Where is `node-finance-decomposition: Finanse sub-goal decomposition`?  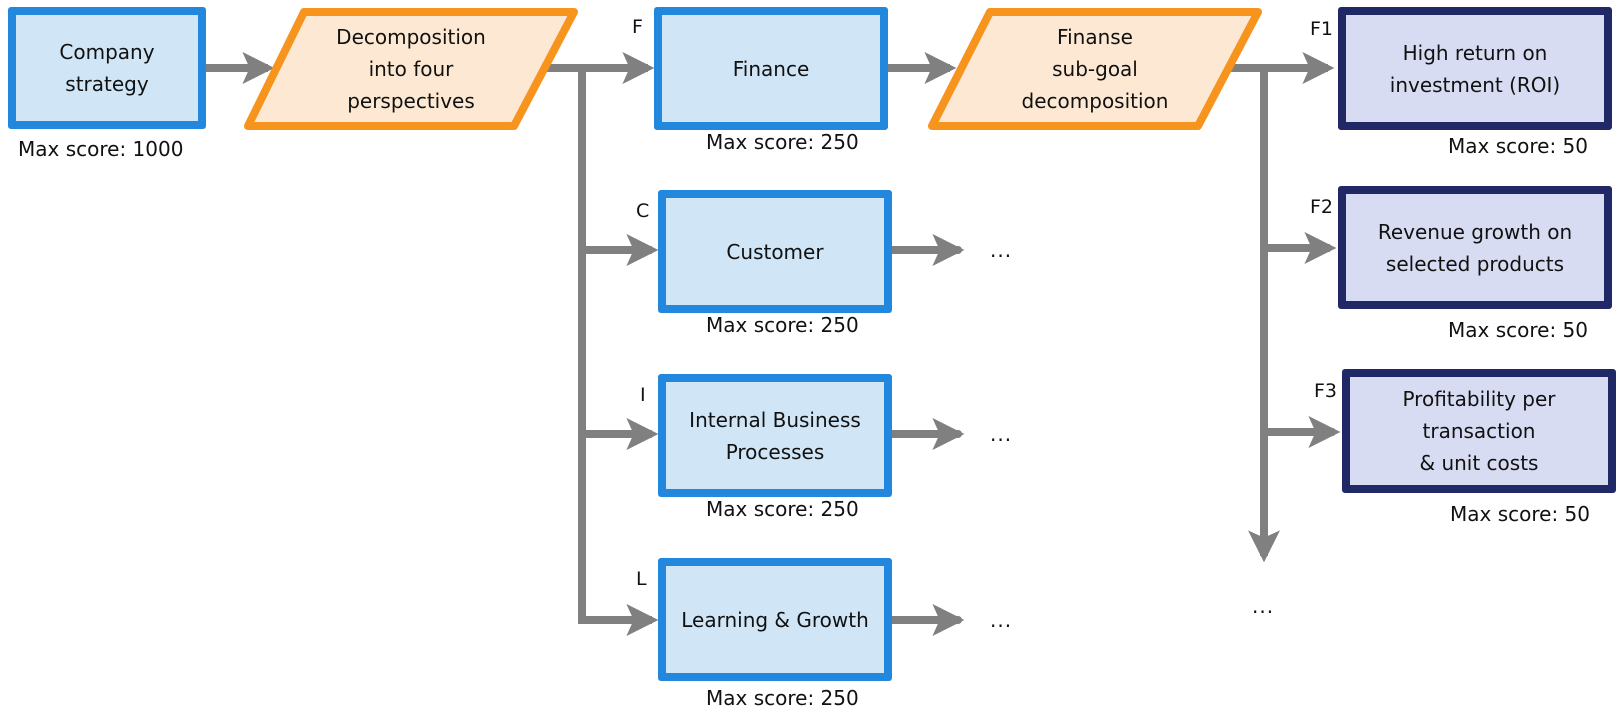 node-finance-decomposition: Finanse sub-goal decomposition is located at coordinates (1095, 69).